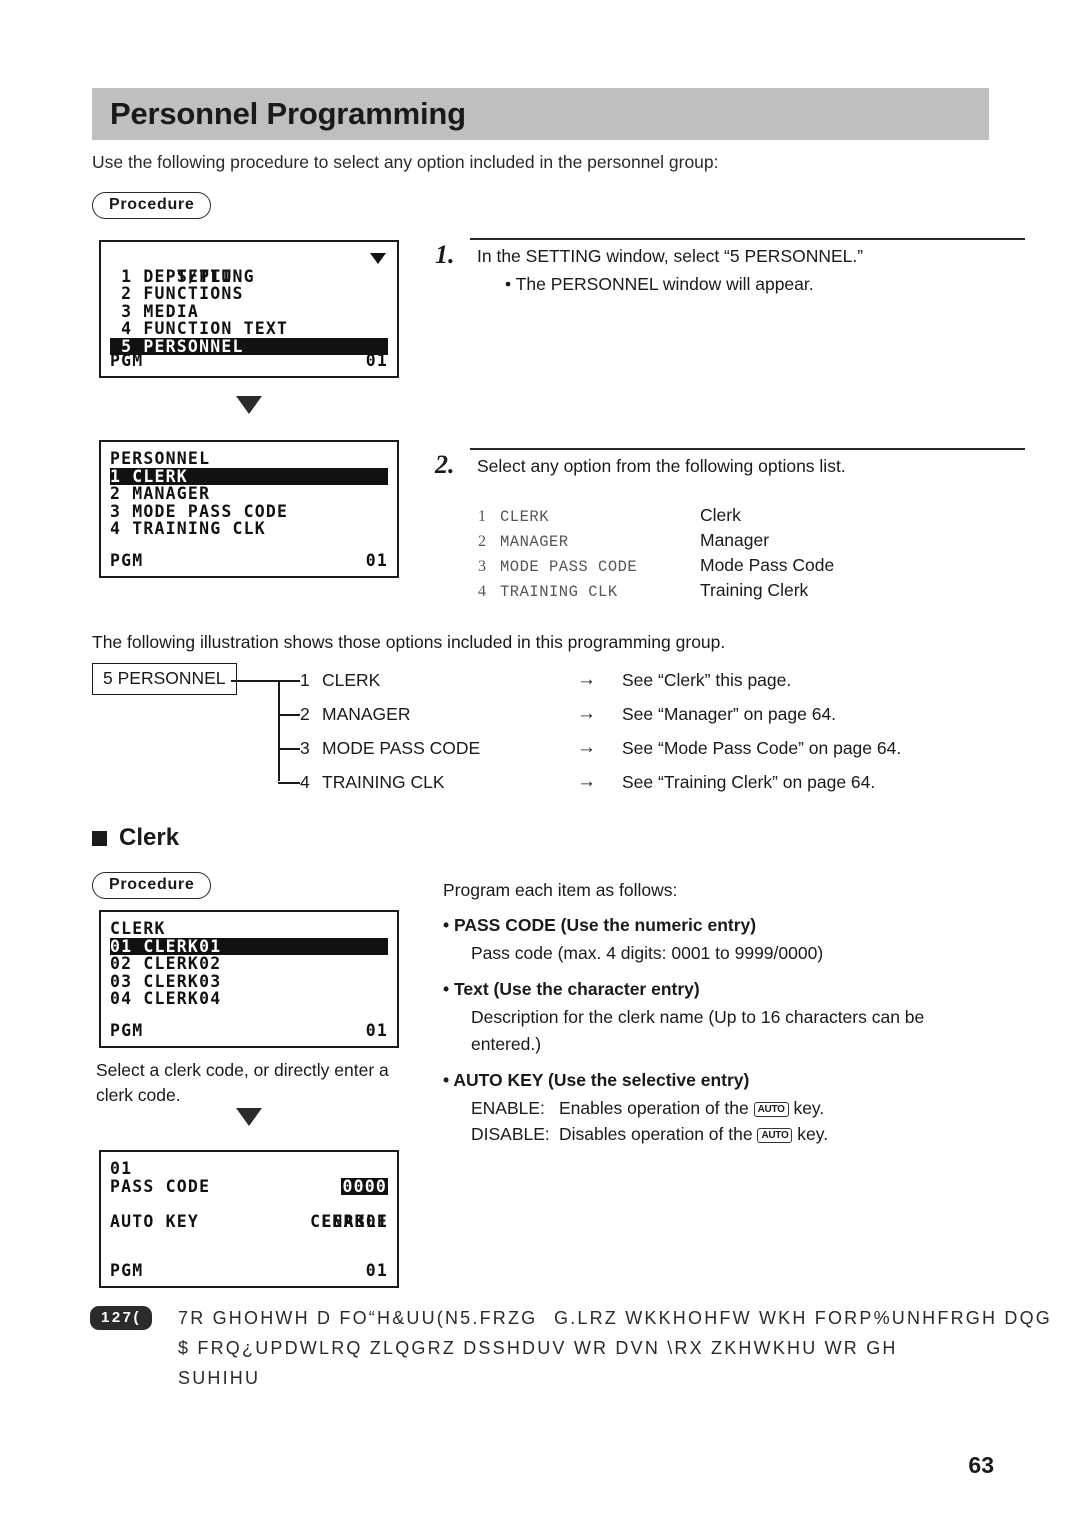 The image size is (1080, 1524). Describe the element at coordinates (656, 1134) in the screenshot. I see `auto-key-disable-before: Disables operation of the` at that location.